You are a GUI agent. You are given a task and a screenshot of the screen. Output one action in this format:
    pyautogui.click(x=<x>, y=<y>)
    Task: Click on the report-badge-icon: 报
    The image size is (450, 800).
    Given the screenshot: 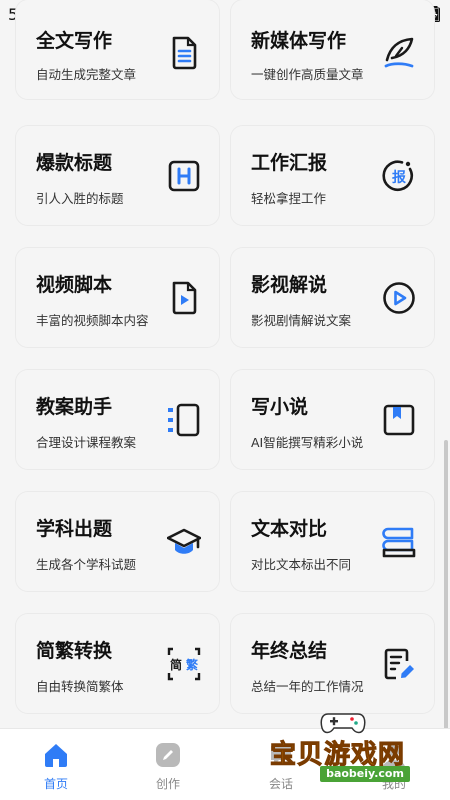 What is the action you would take?
    pyautogui.click(x=397, y=175)
    